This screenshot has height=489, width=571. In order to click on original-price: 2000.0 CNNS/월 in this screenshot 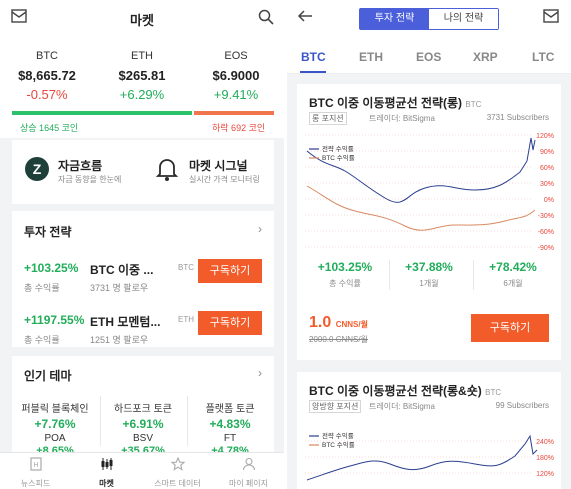, I will do `click(338, 339)`.